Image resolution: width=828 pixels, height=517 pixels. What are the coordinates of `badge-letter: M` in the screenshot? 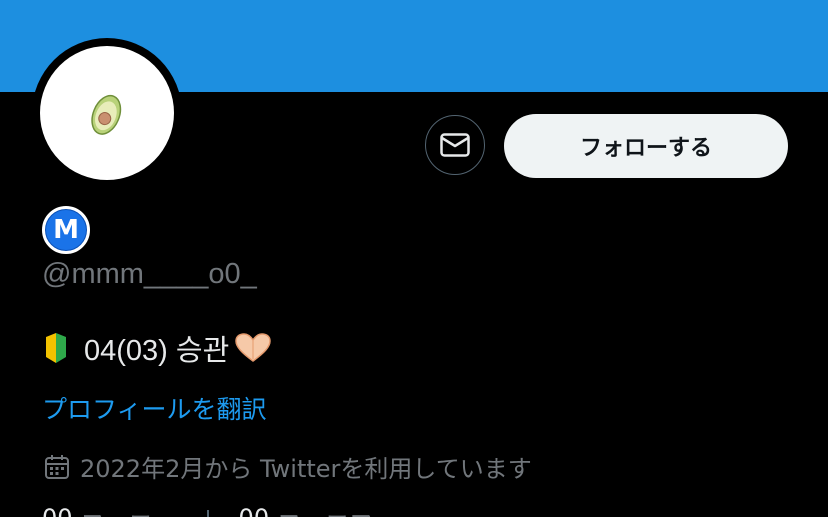 It's located at (66, 230).